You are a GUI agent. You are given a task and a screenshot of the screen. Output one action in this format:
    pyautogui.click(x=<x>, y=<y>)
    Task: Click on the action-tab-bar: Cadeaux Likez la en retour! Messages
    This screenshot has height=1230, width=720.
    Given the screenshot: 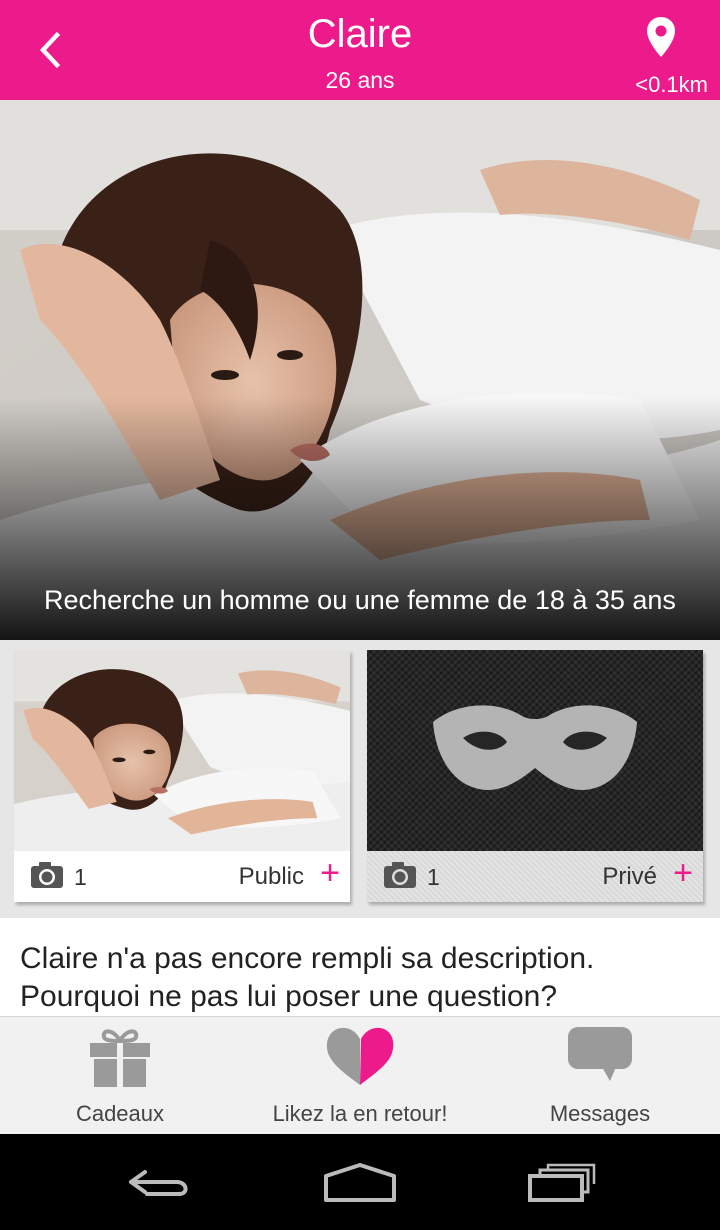 What is the action you would take?
    pyautogui.click(x=360, y=1075)
    